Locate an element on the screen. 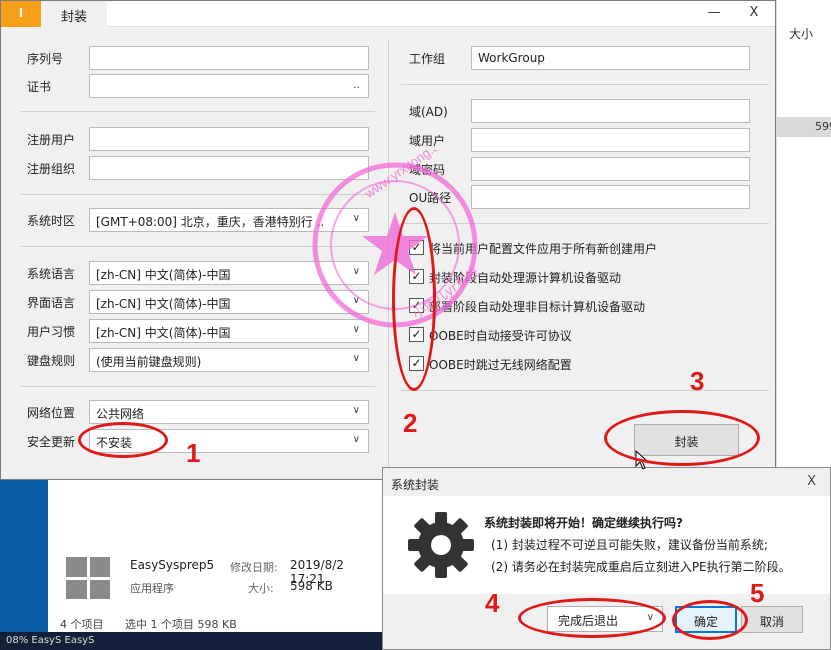 The width and height of the screenshot is (831, 650). check-label: OOBE时跳过无线网络配置 is located at coordinates (500, 365).